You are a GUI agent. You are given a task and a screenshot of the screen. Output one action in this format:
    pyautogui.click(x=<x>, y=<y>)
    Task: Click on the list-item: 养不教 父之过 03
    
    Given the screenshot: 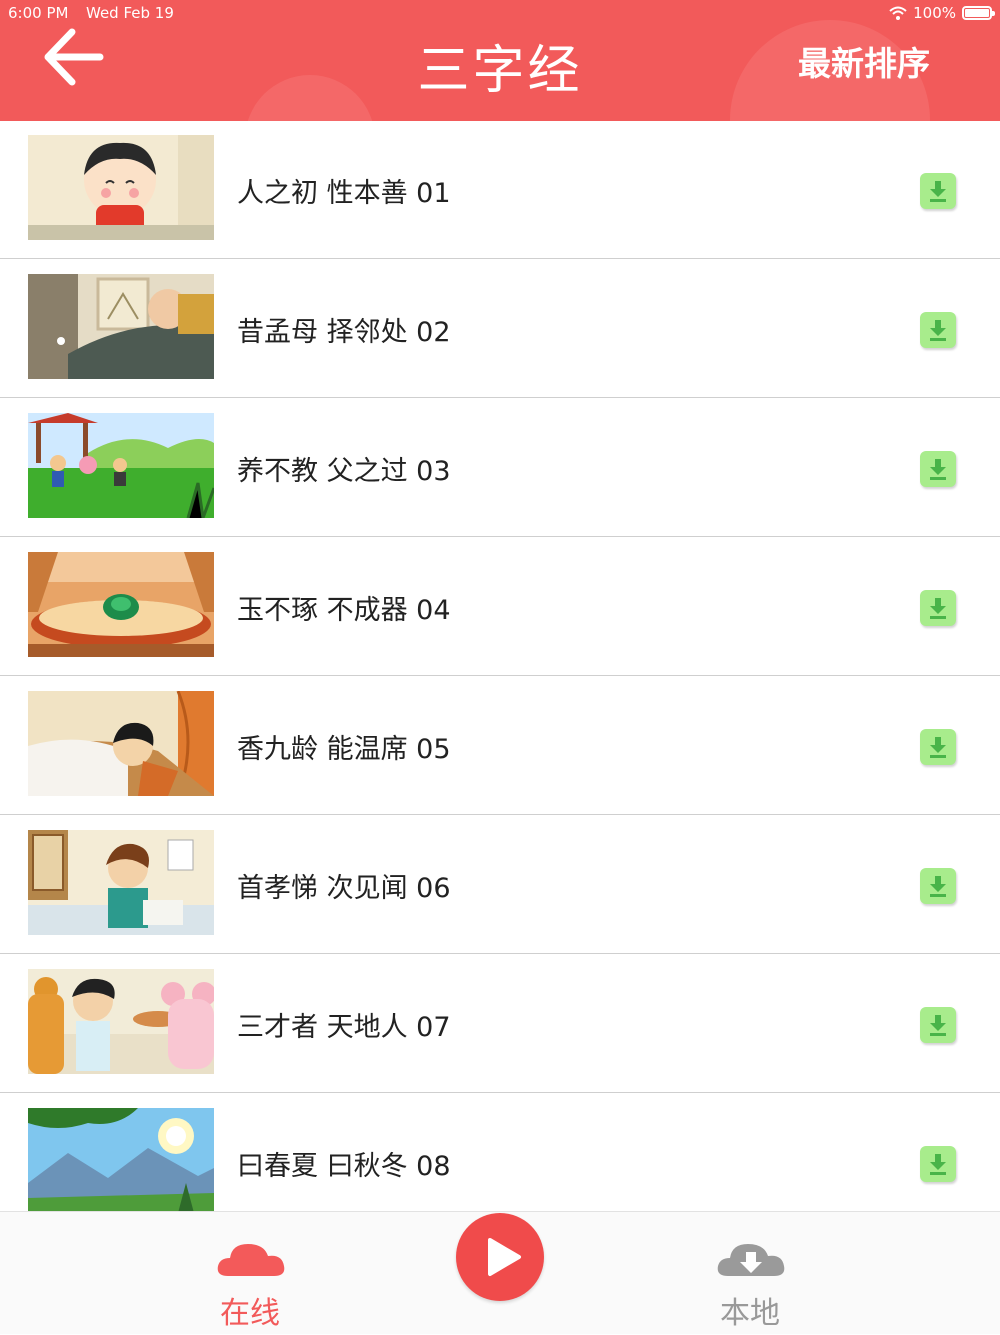 What is the action you would take?
    pyautogui.click(x=500, y=468)
    